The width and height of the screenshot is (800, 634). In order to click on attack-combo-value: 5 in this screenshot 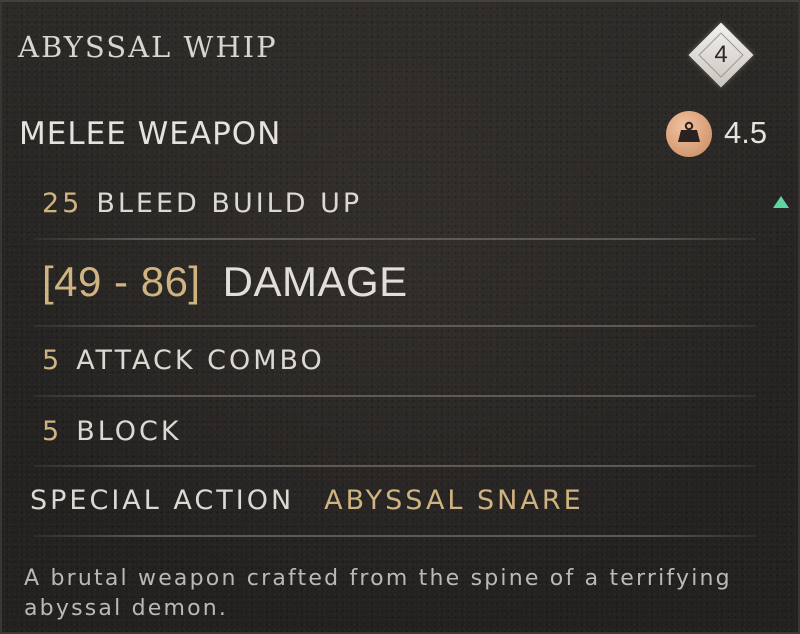, I will do `click(52, 360)`.